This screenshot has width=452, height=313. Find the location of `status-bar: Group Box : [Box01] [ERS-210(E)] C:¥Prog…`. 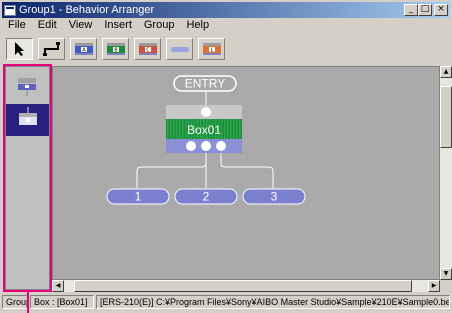

status-bar: Group Box : [Box01] [ERS-210(E)] C:¥Prog… is located at coordinates (226, 302).